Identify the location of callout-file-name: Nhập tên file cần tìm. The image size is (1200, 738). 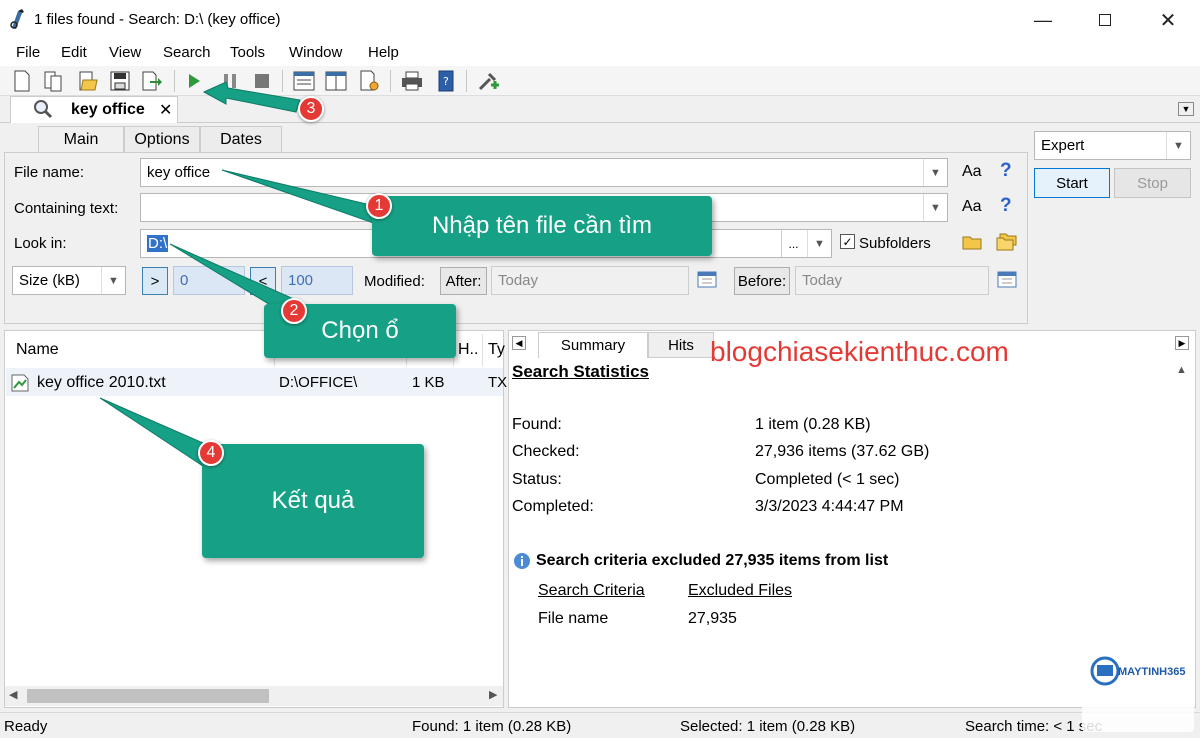
(542, 226).